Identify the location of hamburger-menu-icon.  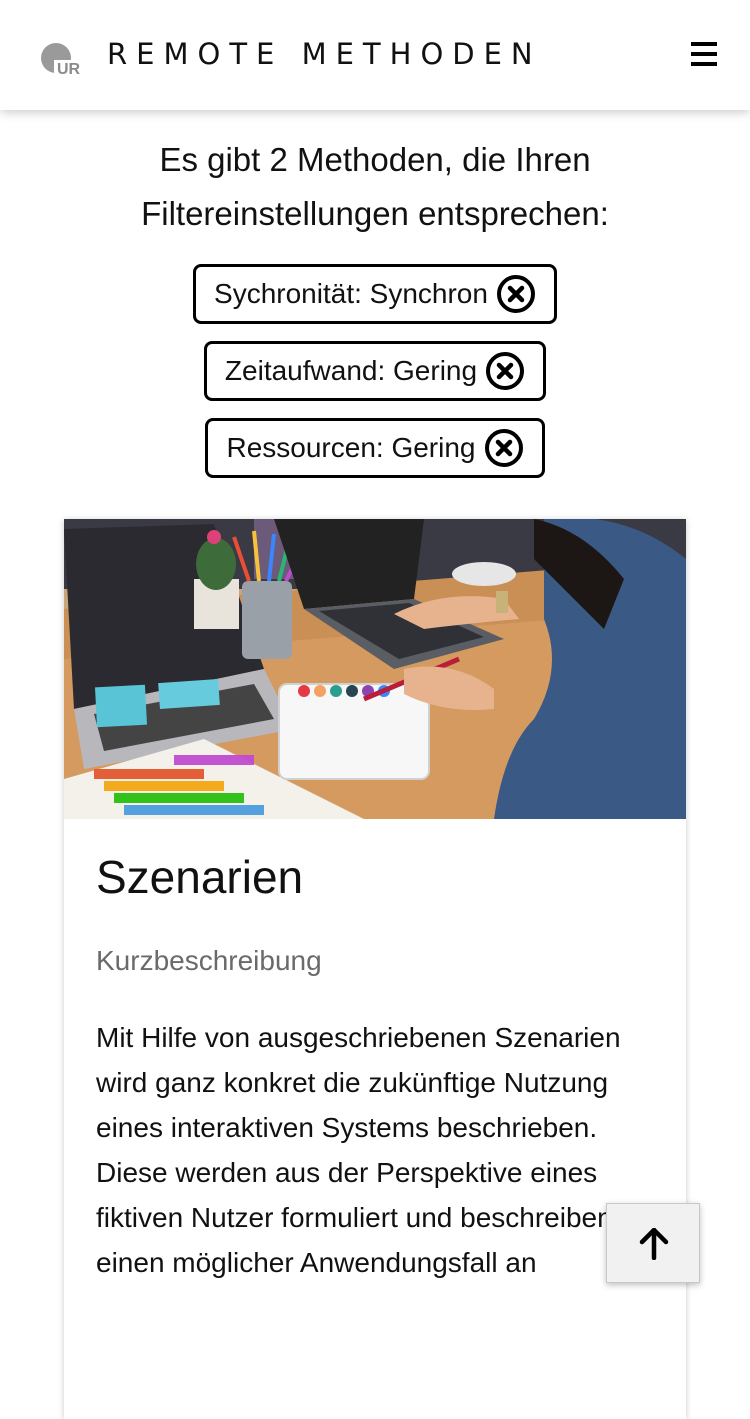
(705, 54).